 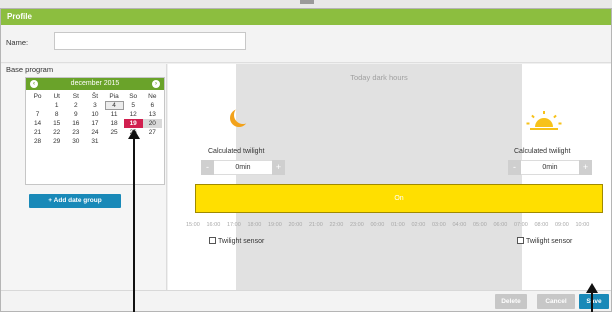 What do you see at coordinates (37, 96) in the screenshot?
I see `weekday-label: Po` at bounding box center [37, 96].